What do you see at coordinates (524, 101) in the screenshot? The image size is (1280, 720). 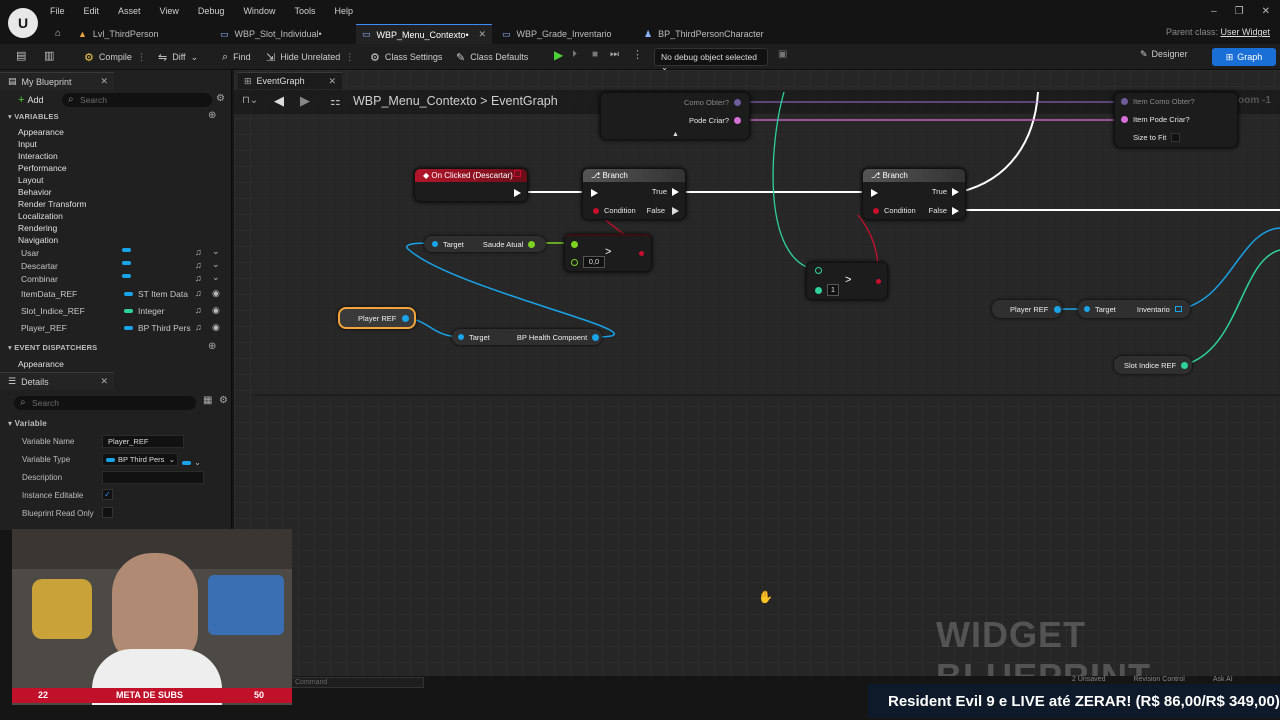 I see `breadcrumb-leaf: EventGraph` at bounding box center [524, 101].